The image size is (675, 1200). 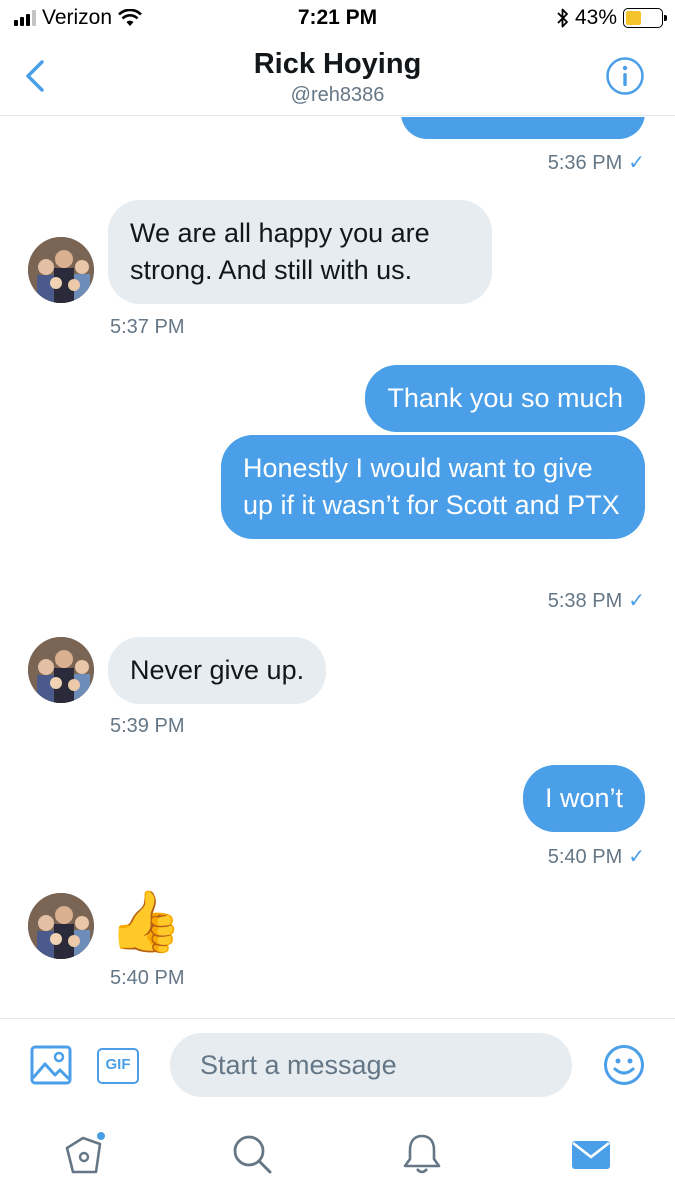 I want to click on mail-icon, so click(x=591, y=1154).